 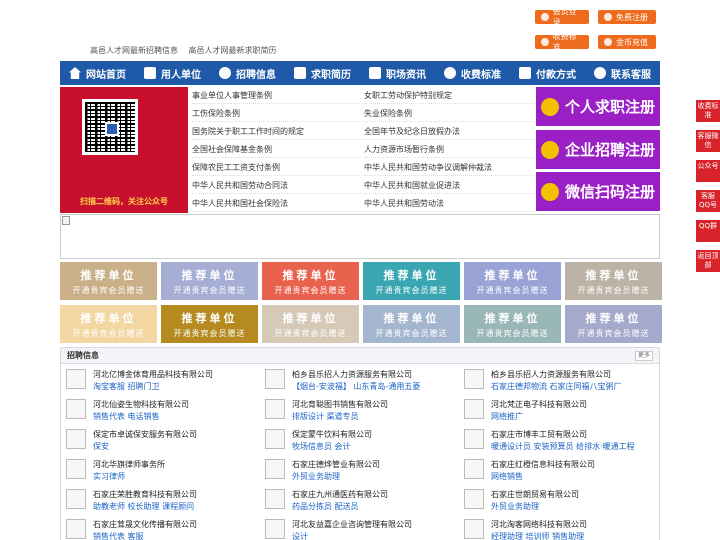 What do you see at coordinates (126, 386) in the screenshot?
I see `position-links: 淘宝客服 招聘门卫` at bounding box center [126, 386].